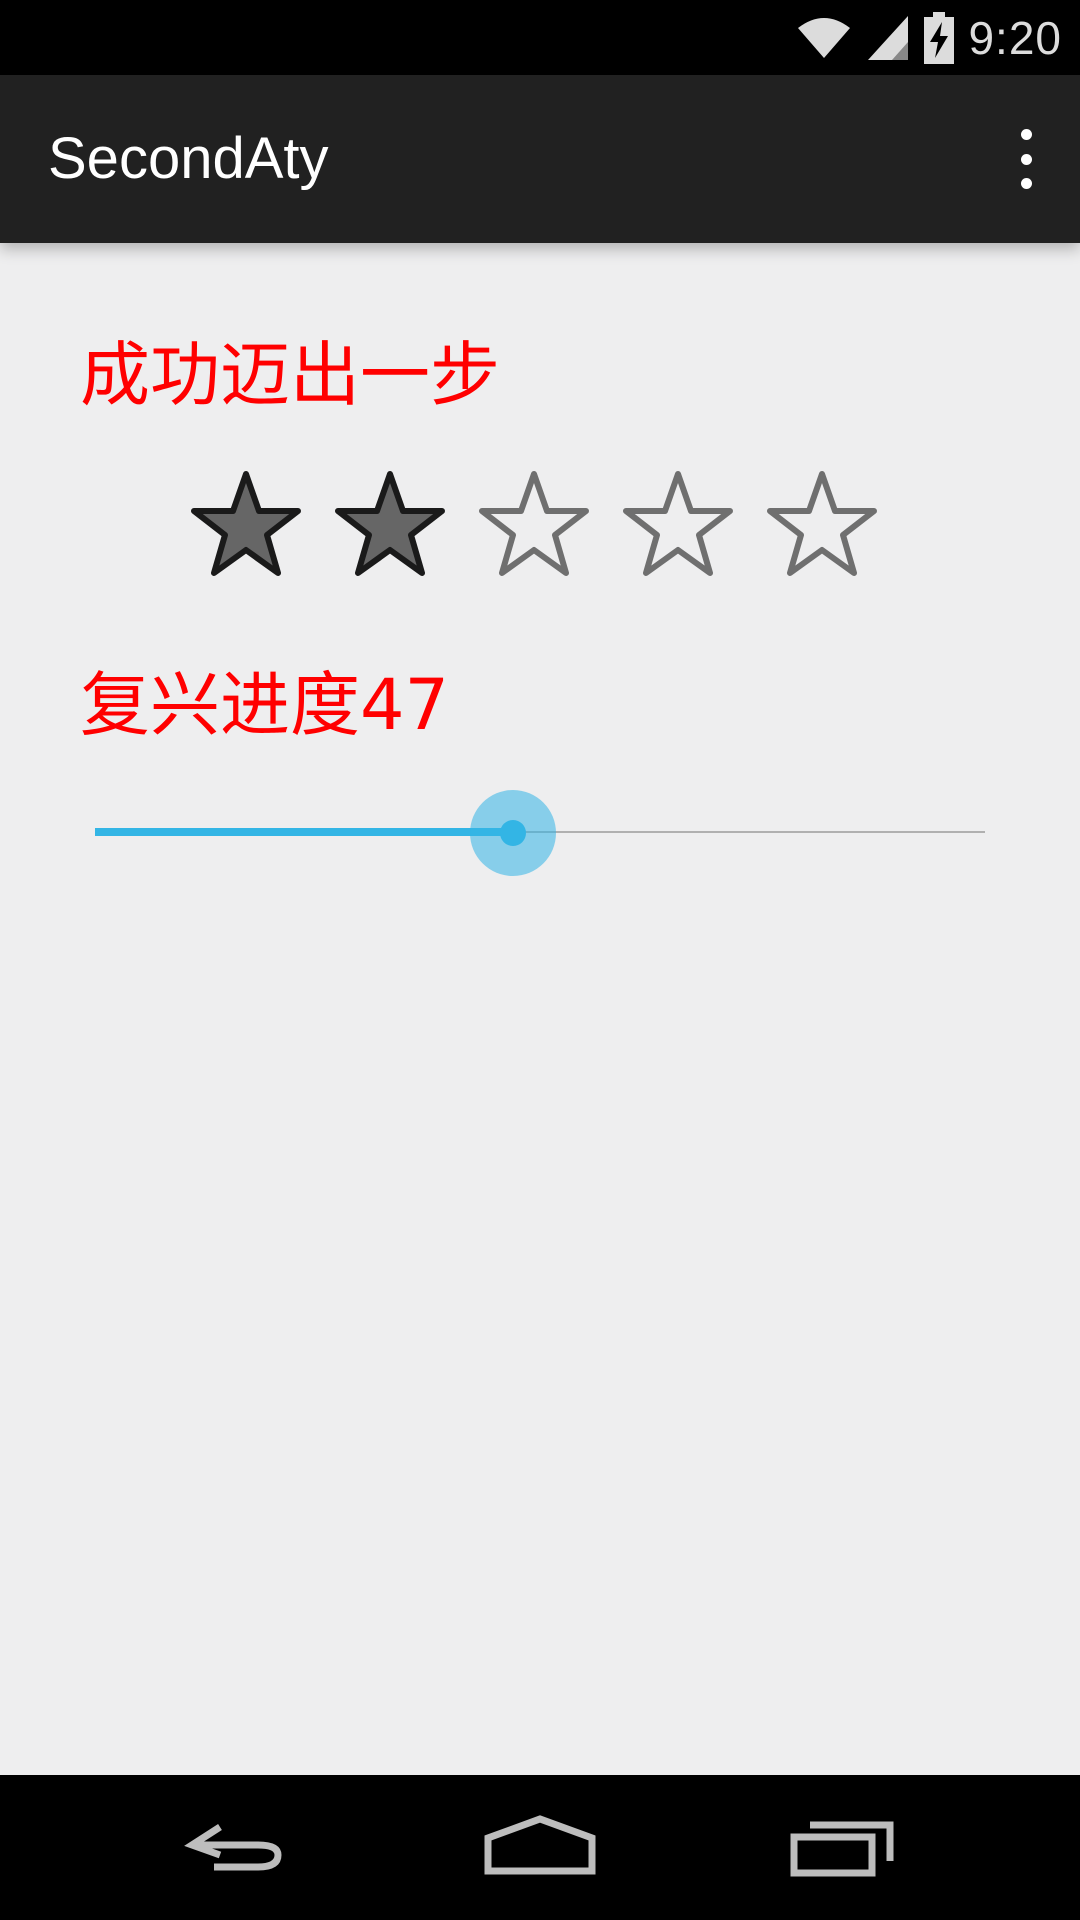 The height and width of the screenshot is (1920, 1080). Describe the element at coordinates (540, 159) in the screenshot. I see `action-bar: SecondAty` at that location.